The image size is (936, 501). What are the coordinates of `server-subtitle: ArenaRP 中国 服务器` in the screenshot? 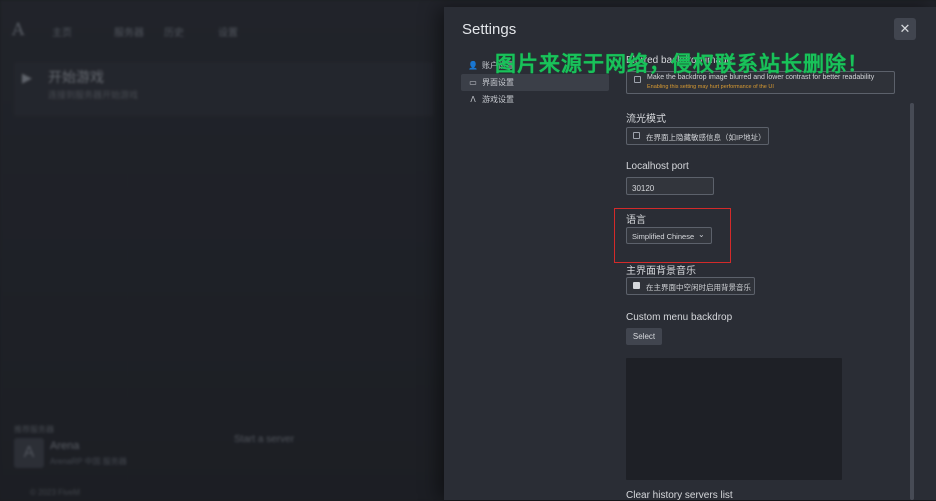 It's located at (88, 461).